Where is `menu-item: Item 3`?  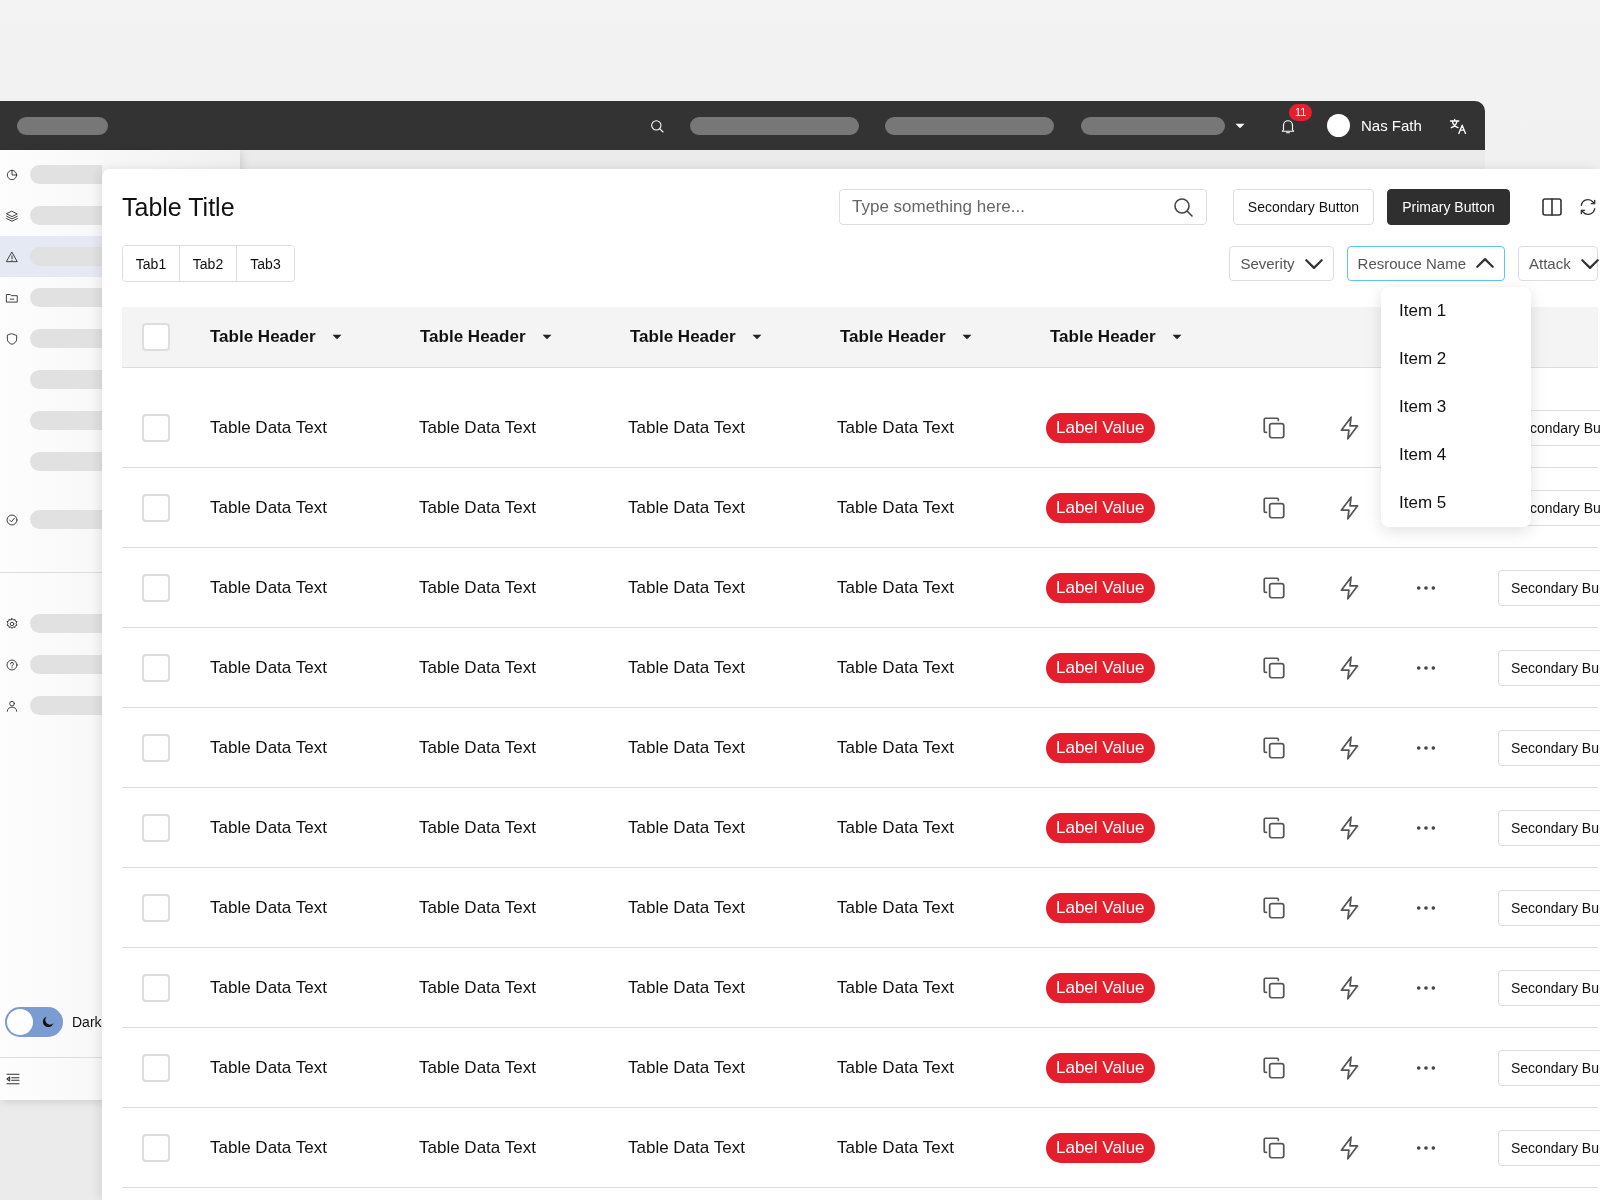
menu-item: Item 3 is located at coordinates (1456, 407).